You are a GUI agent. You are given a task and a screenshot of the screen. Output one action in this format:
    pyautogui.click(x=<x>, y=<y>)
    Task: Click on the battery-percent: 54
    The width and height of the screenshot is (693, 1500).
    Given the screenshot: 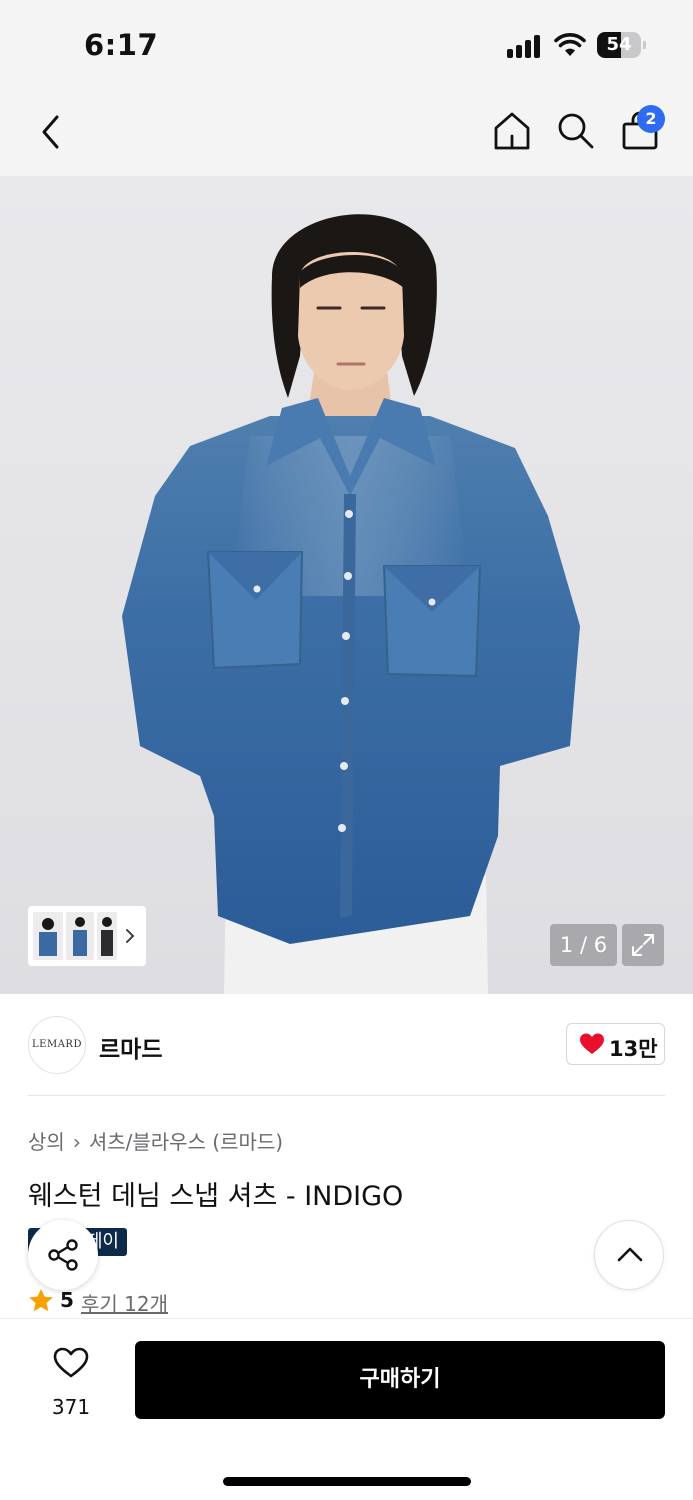 What is the action you would take?
    pyautogui.click(x=619, y=44)
    